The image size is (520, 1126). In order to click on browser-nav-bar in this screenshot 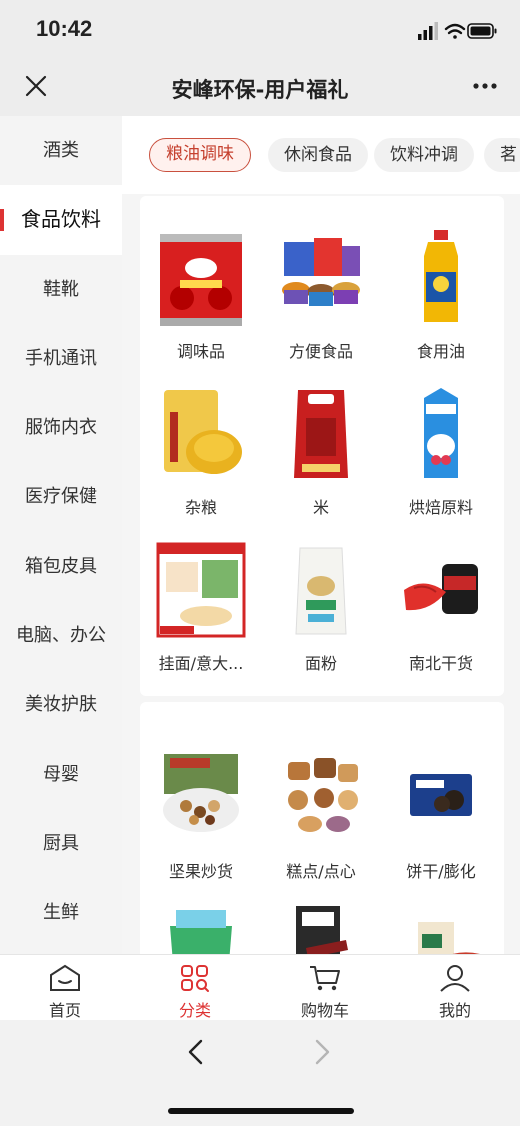, I will do `click(260, 1073)`.